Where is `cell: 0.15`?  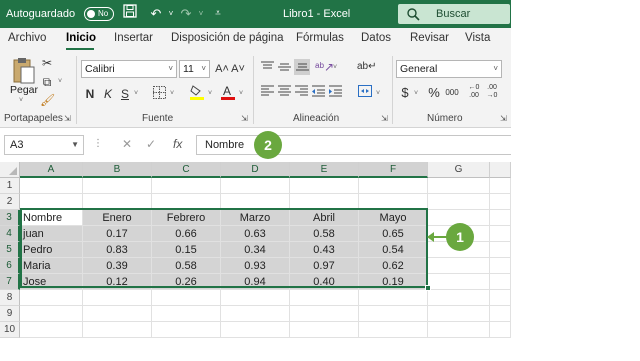 cell: 0.15 is located at coordinates (186, 250).